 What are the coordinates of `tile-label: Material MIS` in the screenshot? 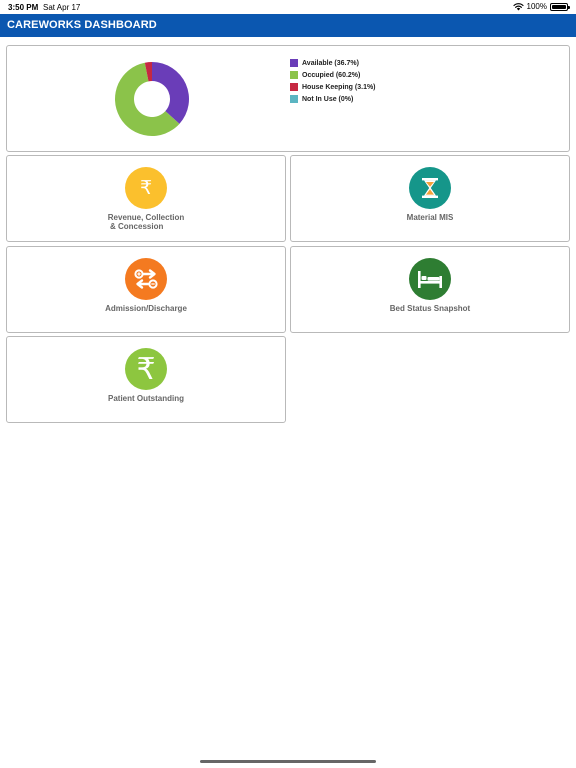 It's located at (430, 217).